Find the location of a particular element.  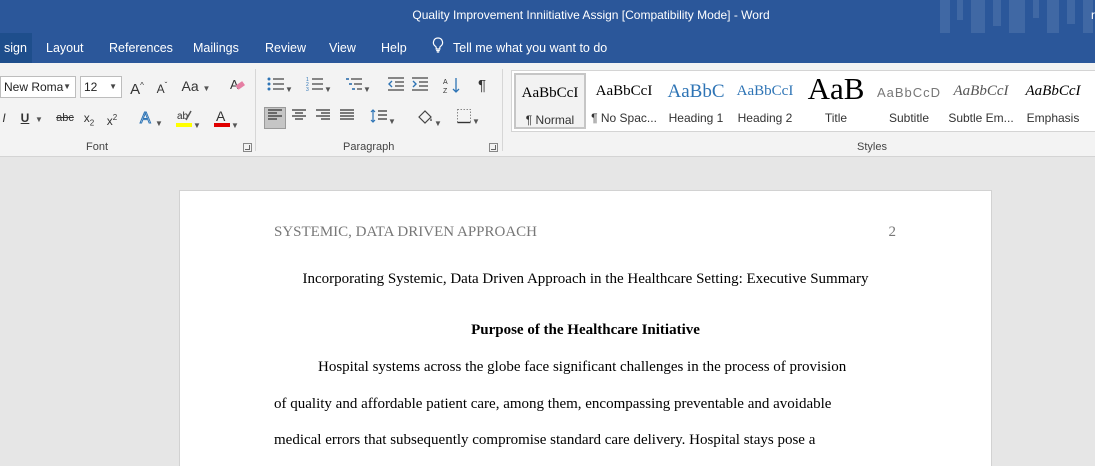

align-right-button is located at coordinates (323, 119).